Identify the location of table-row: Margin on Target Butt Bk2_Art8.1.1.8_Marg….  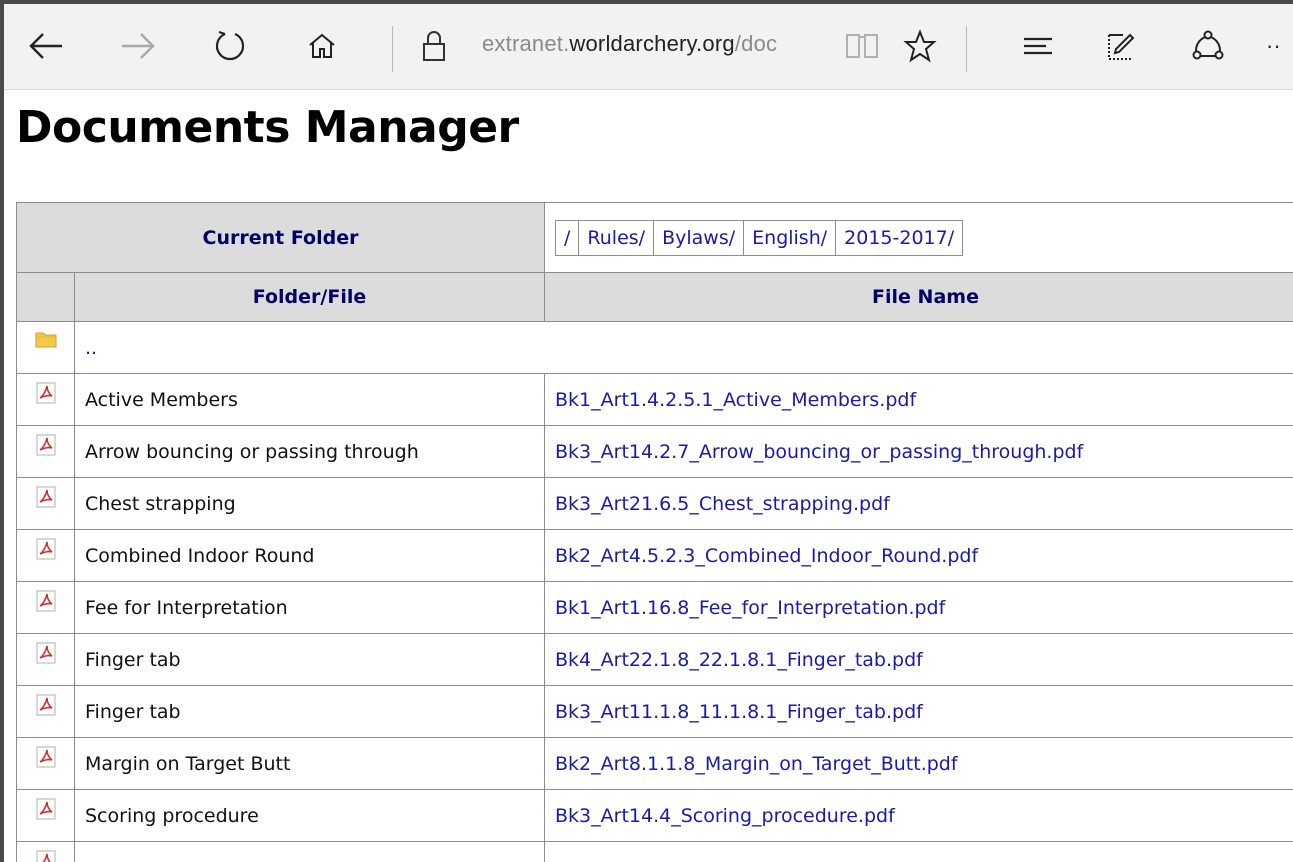
(654, 763).